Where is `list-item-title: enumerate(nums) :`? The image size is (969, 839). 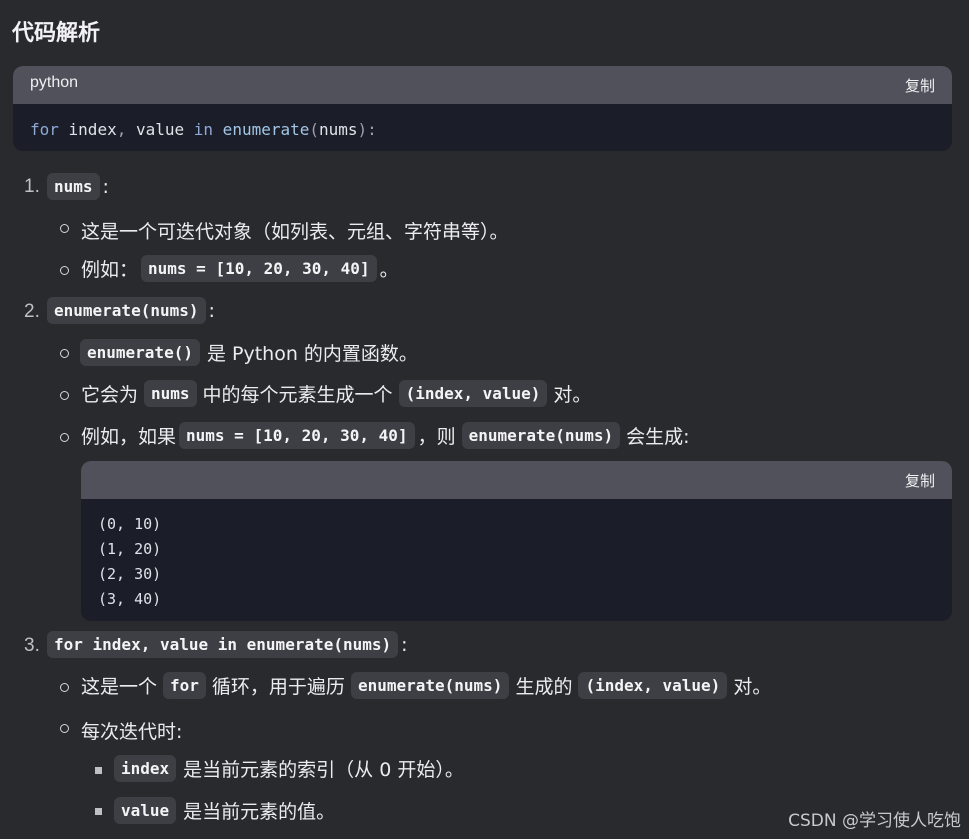 list-item-title: enumerate(nums) : is located at coordinates (129, 310).